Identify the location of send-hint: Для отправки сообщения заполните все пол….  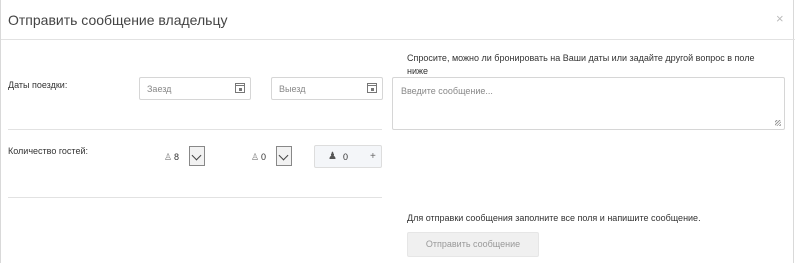
(554, 218).